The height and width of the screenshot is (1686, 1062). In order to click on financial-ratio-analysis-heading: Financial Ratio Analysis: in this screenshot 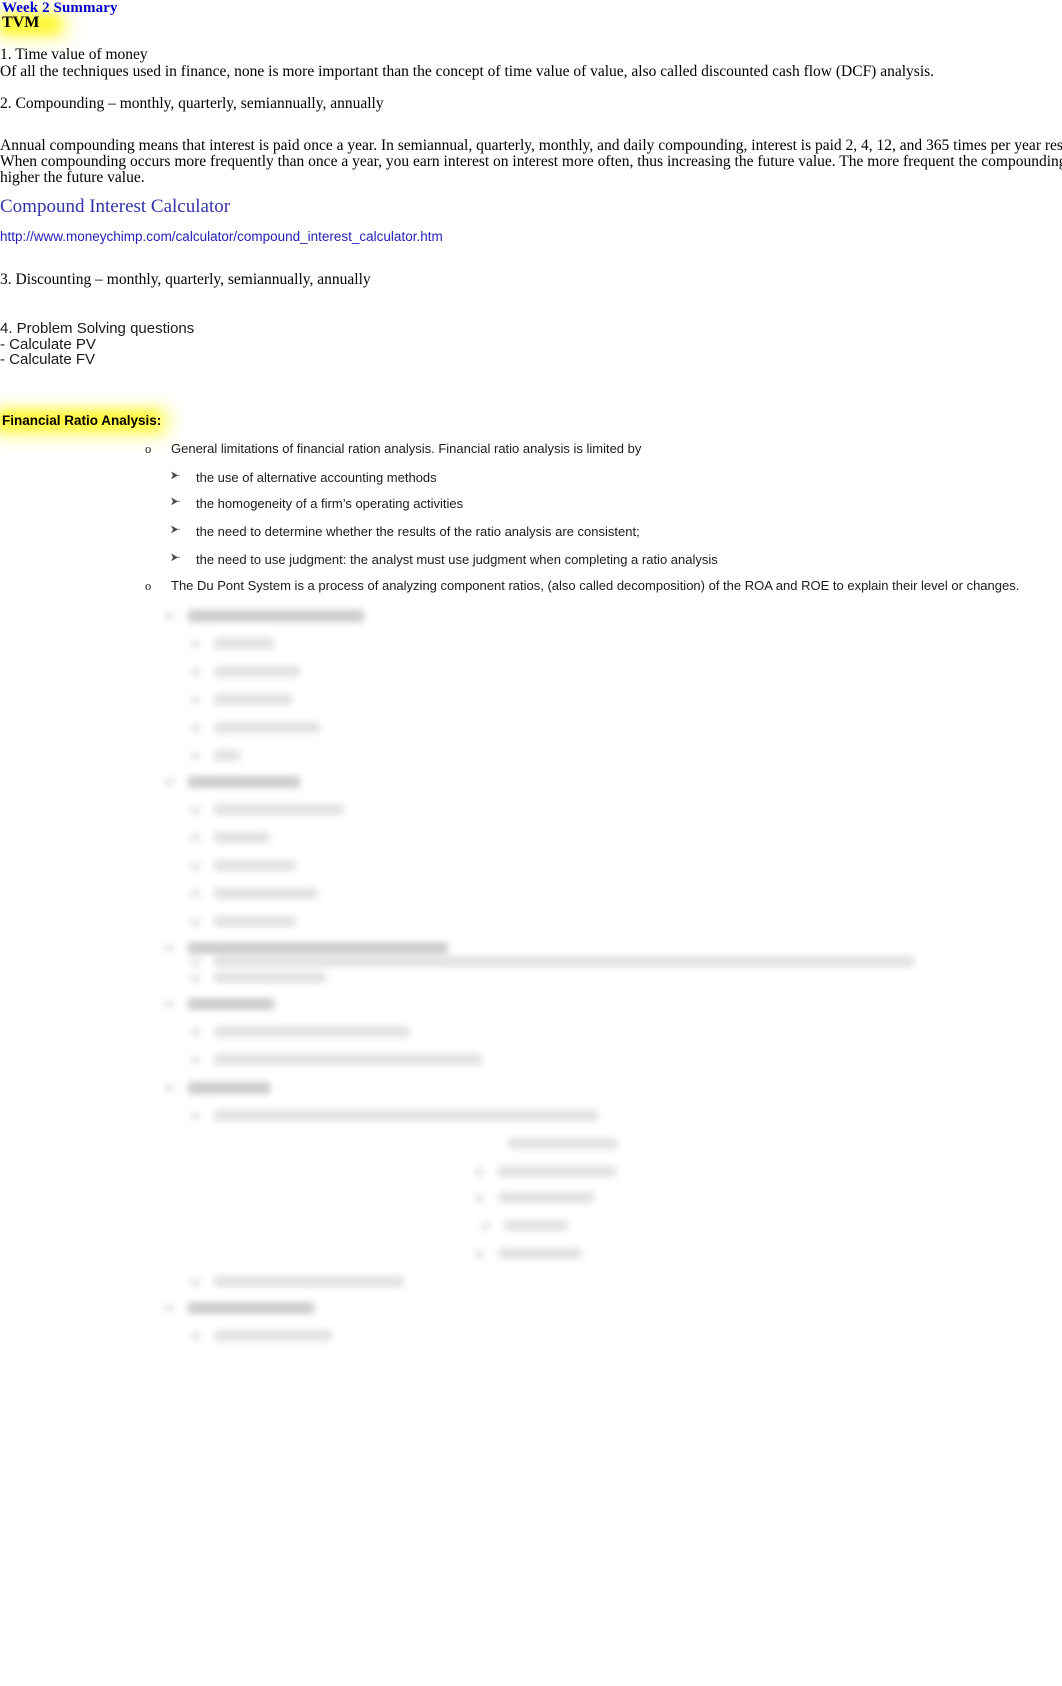, I will do `click(82, 420)`.